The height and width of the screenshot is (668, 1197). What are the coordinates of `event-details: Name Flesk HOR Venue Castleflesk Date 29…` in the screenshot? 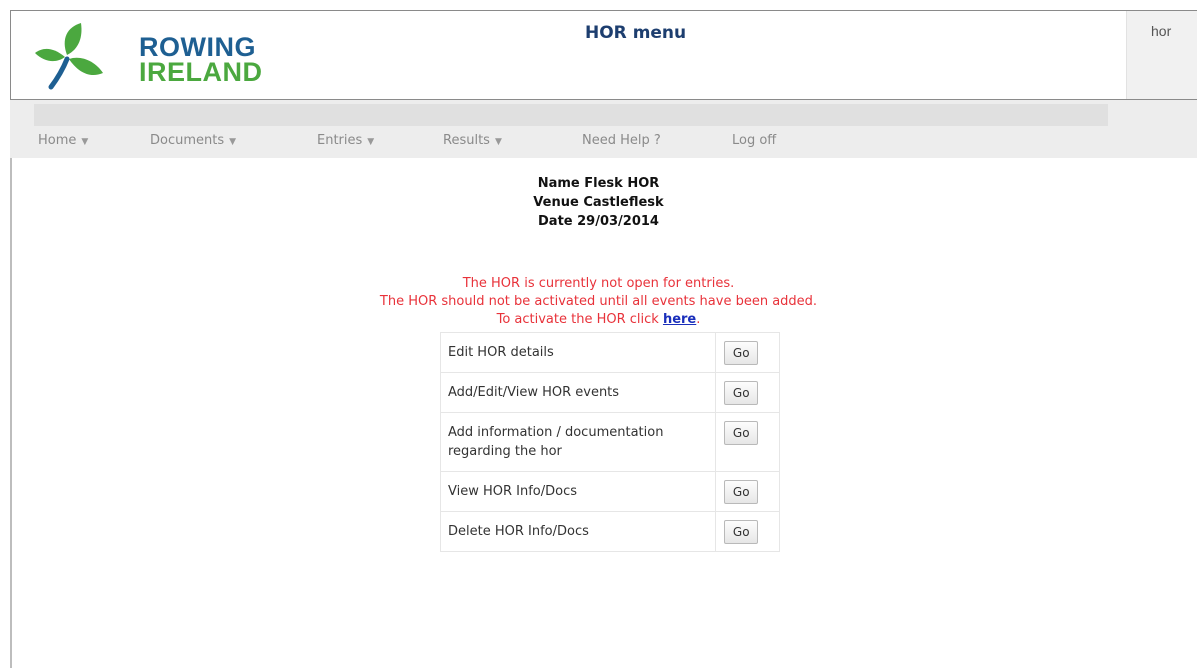 It's located at (598, 202).